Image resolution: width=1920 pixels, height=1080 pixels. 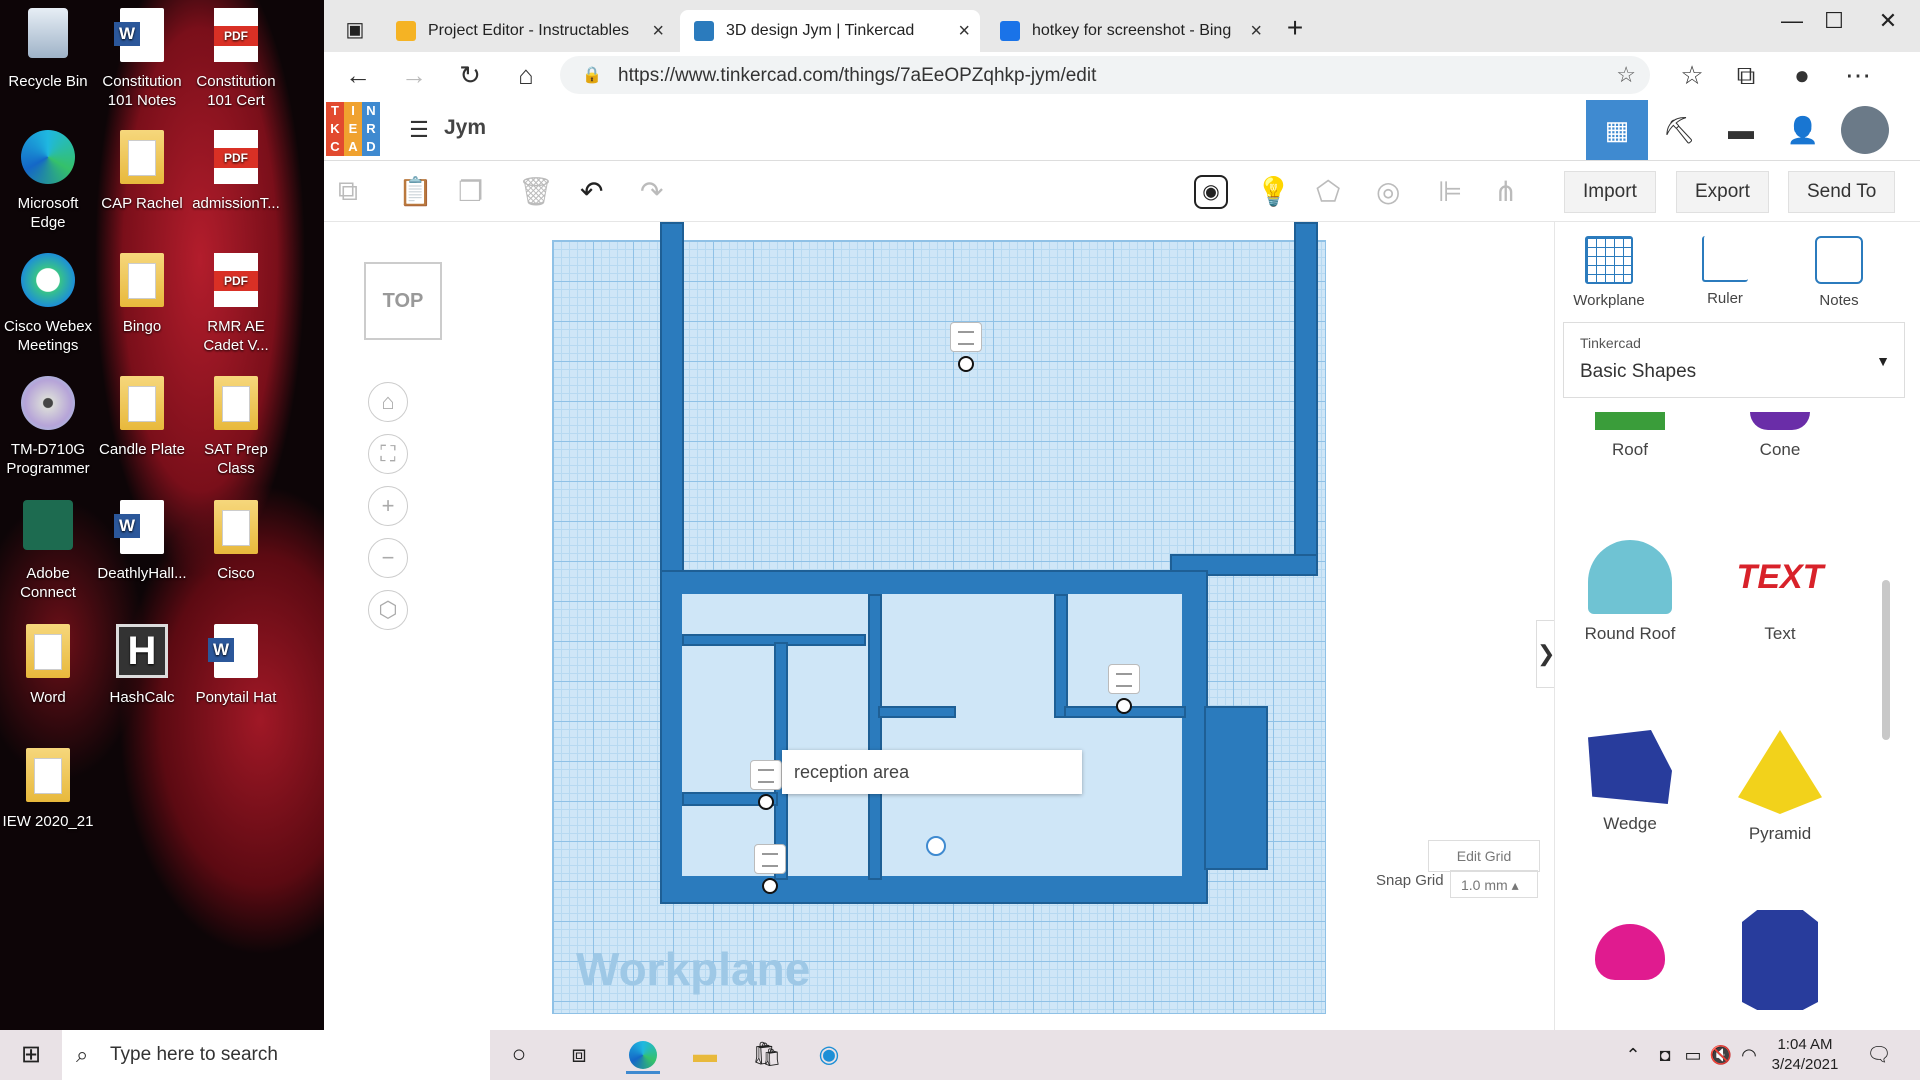 I want to click on delete-icon: 🗑, so click(x=536, y=191).